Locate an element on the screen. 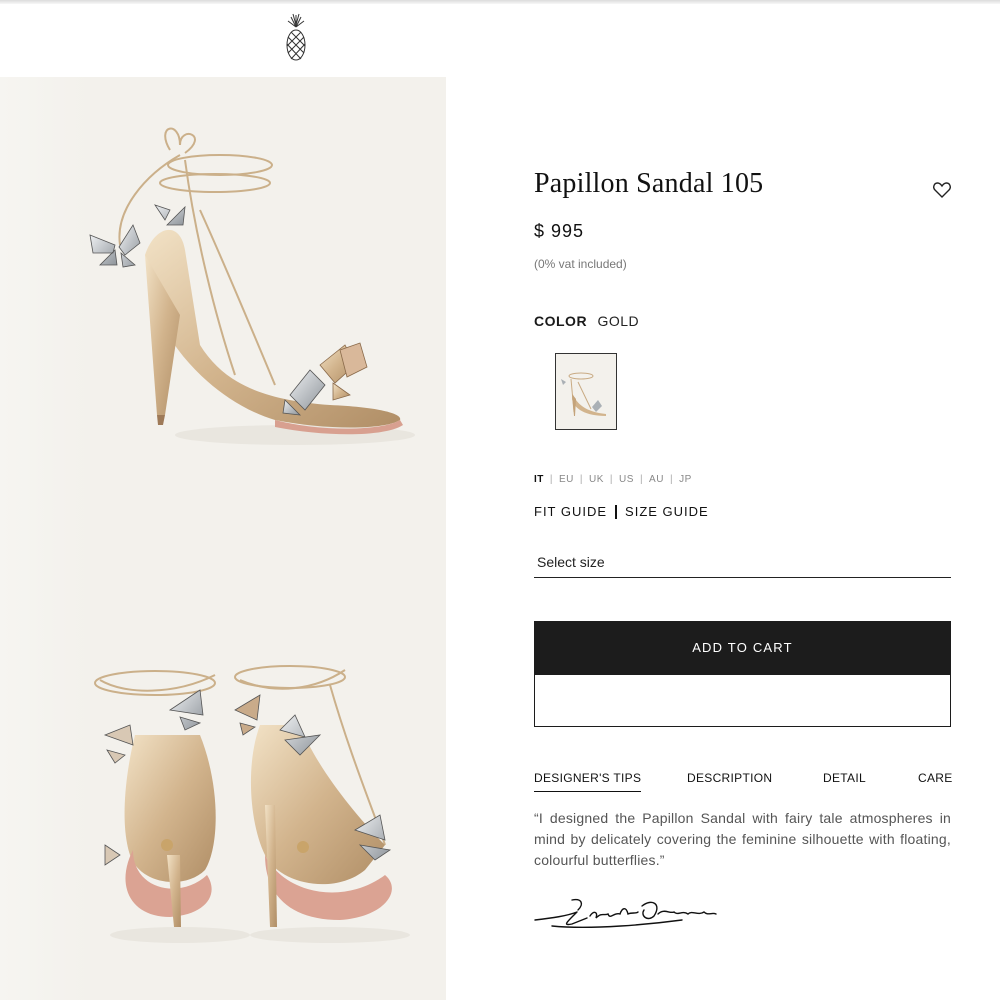 Image resolution: width=1000 pixels, height=1000 pixels. color-value: GOLD is located at coordinates (618, 321).